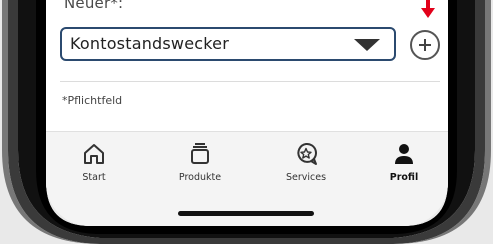 The image size is (493, 244). I want to click on home-indicator, so click(246, 213).